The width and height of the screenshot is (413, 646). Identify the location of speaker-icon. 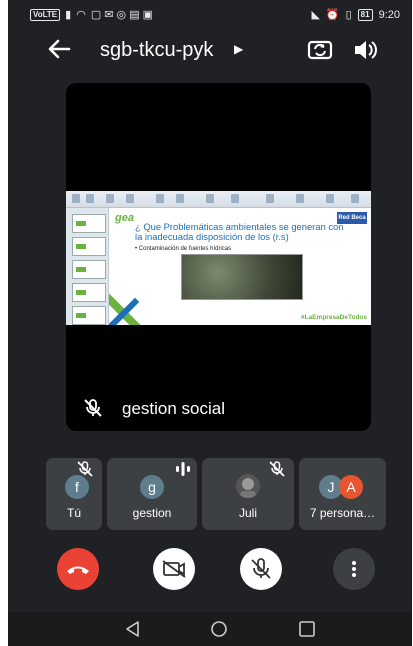
(364, 50).